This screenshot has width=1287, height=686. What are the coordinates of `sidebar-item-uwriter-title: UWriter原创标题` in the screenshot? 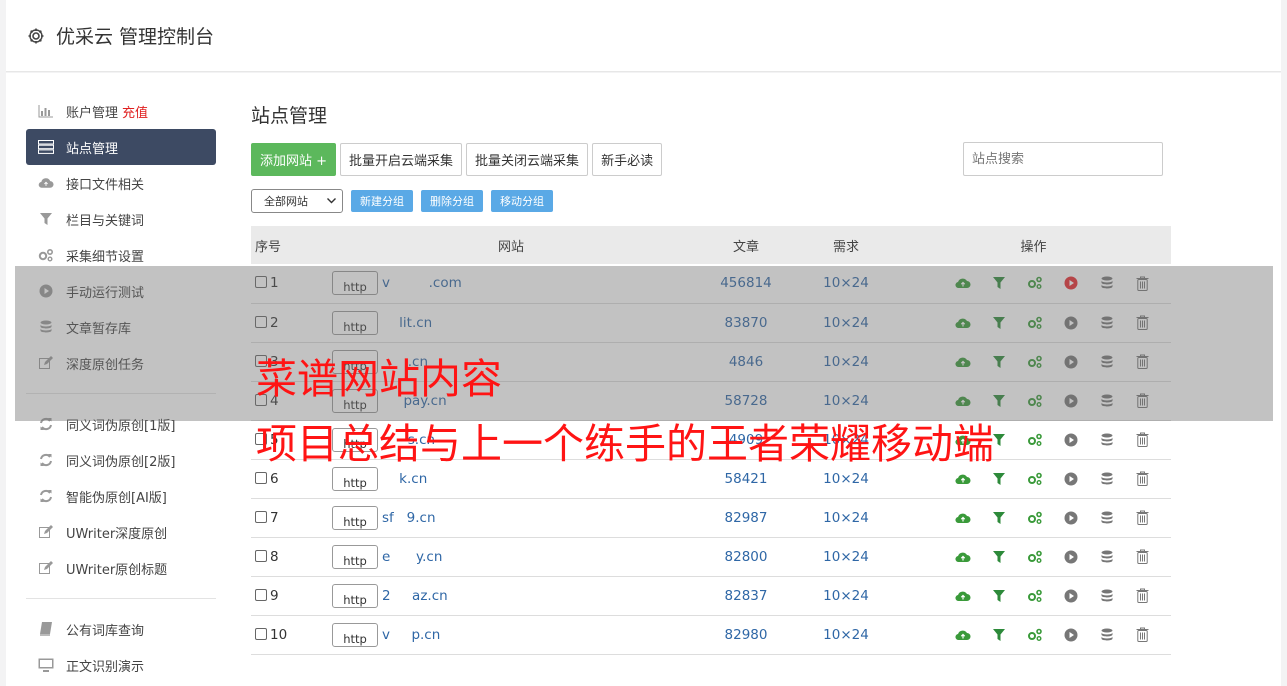 It's located at (121, 568).